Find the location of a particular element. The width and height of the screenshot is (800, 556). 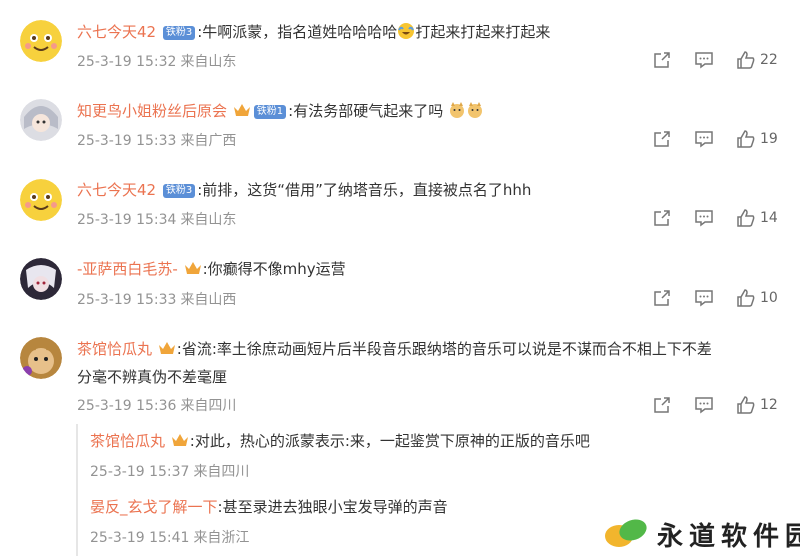

username: -亚萨西白毛苏- is located at coordinates (127, 269).